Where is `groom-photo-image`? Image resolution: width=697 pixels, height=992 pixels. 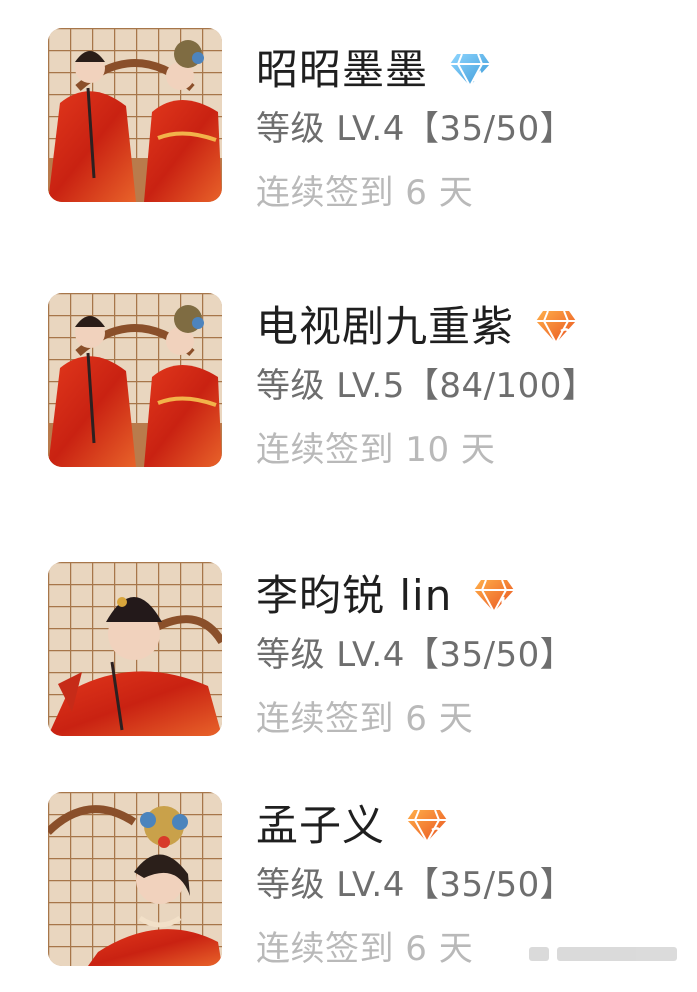 groom-photo-image is located at coordinates (135, 649).